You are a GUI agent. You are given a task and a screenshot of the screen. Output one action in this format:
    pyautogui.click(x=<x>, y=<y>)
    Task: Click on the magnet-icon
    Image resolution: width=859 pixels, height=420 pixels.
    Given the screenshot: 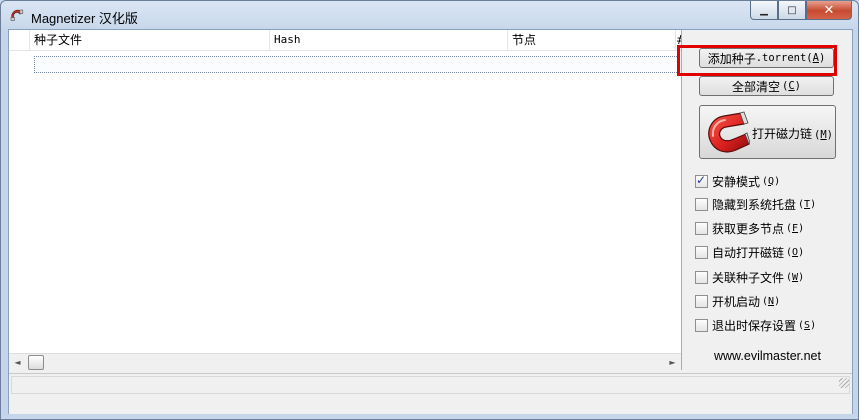 What is the action you would take?
    pyautogui.click(x=729, y=132)
    